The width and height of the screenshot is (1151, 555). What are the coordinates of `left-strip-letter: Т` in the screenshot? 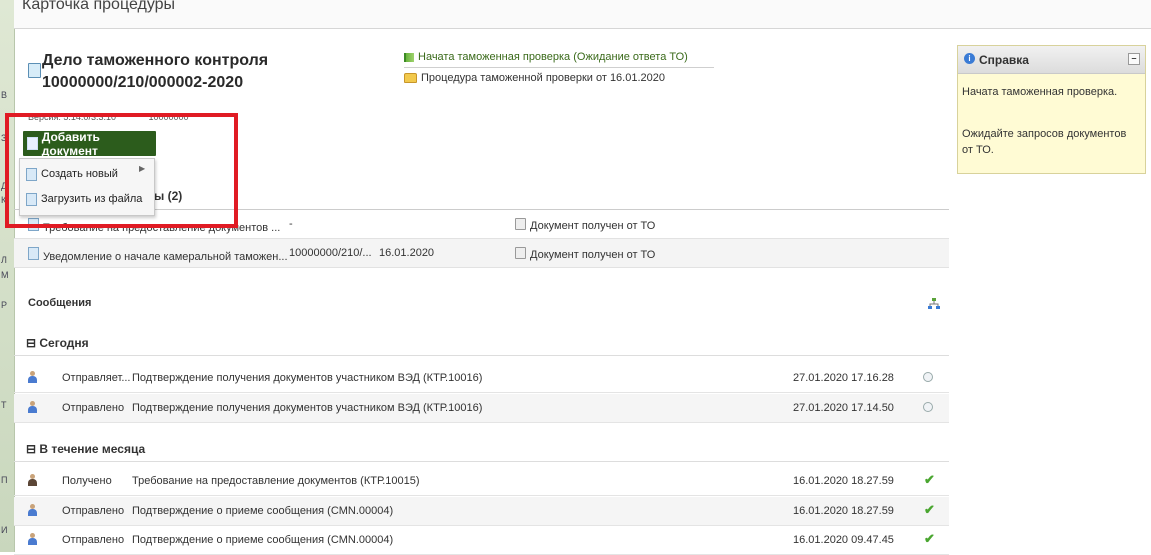 It's located at (4, 405).